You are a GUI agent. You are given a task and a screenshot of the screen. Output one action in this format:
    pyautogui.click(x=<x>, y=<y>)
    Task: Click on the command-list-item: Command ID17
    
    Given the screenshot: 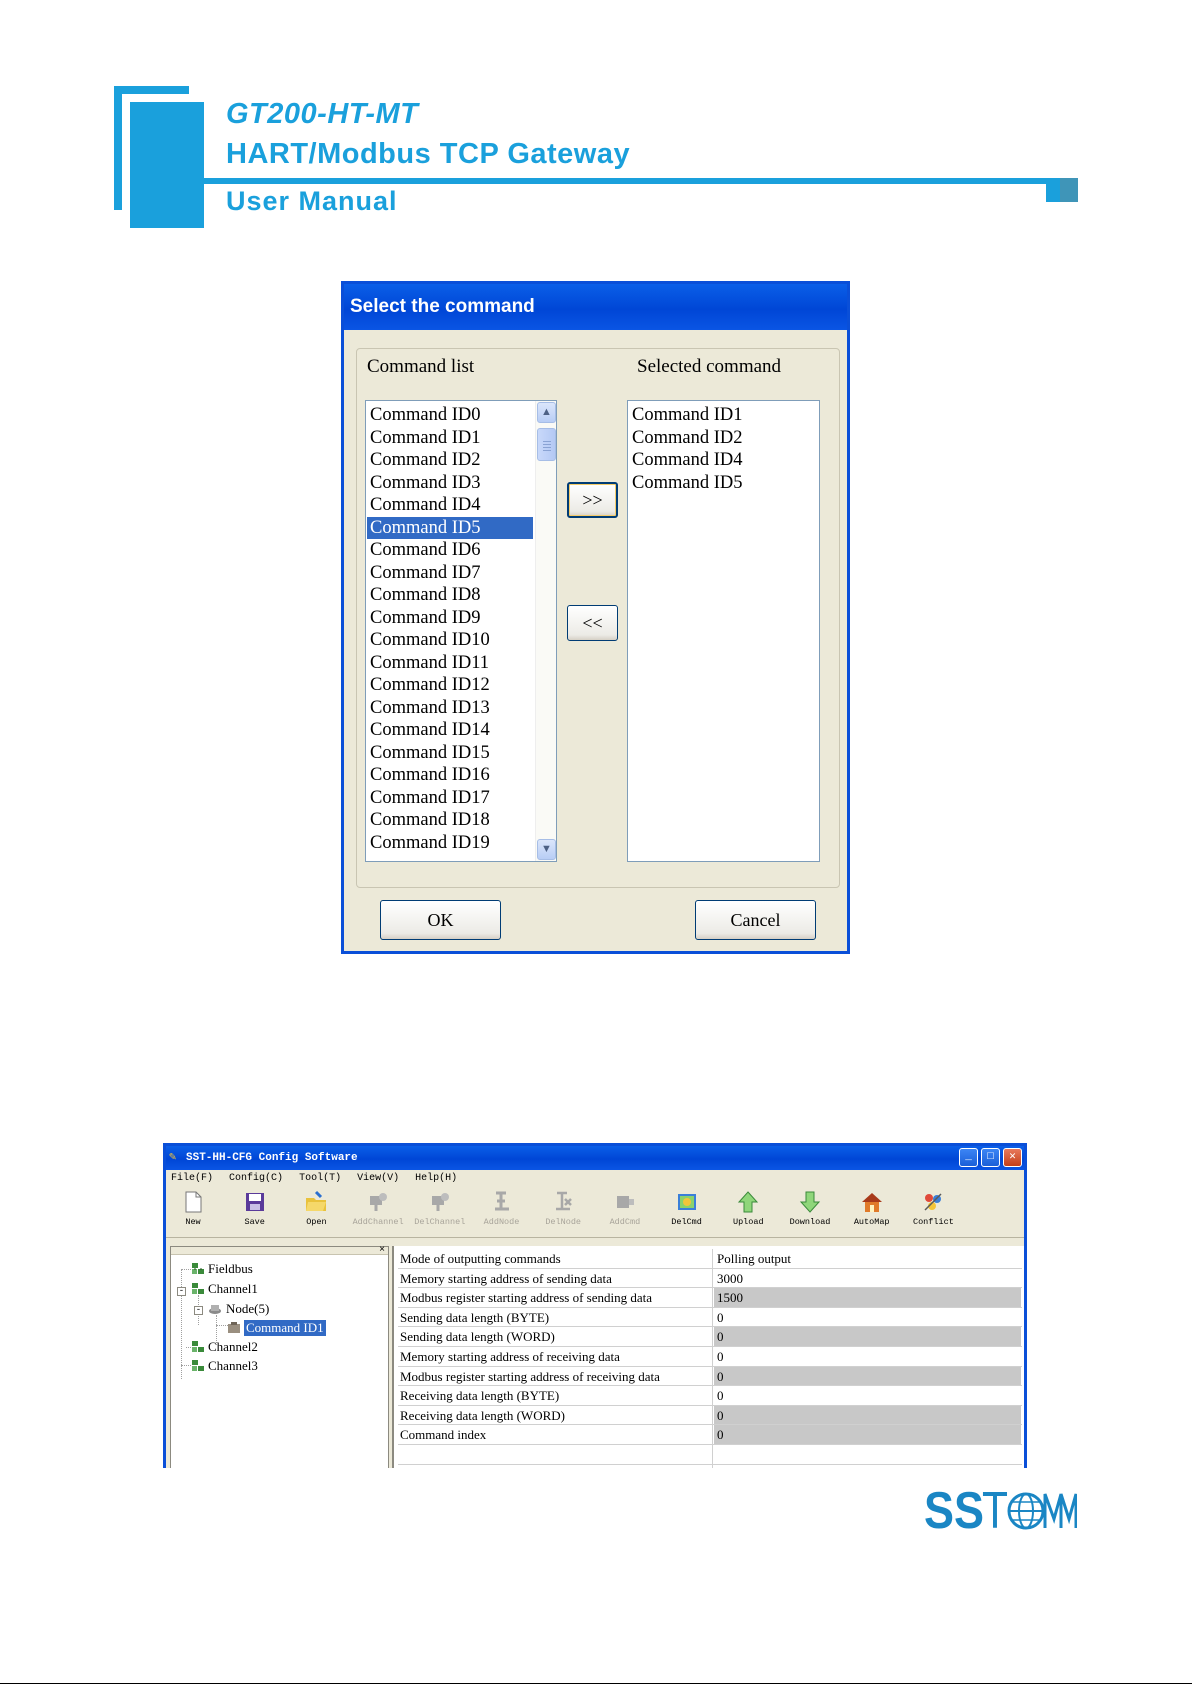 What is the action you would take?
    pyautogui.click(x=450, y=798)
    